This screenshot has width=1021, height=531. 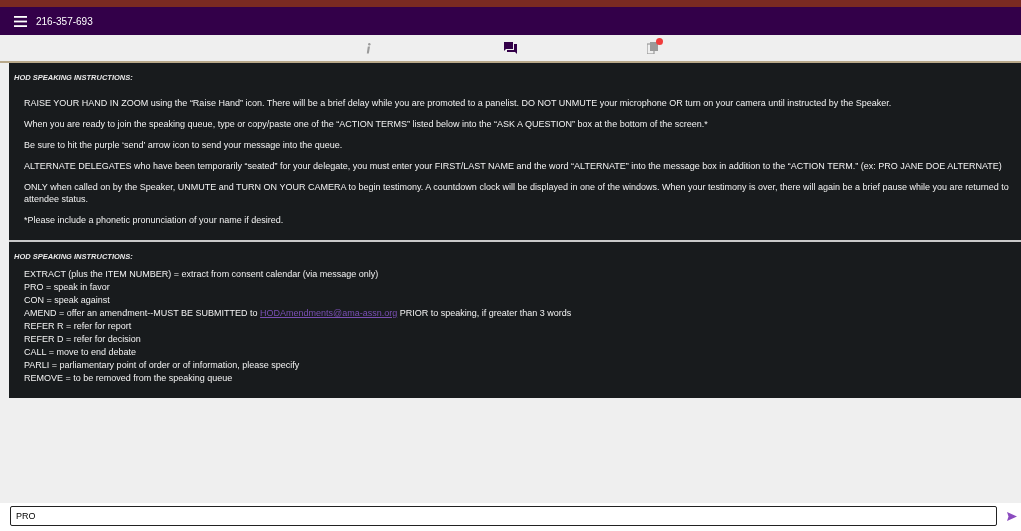 I want to click on menu-icon, so click(x=20, y=21).